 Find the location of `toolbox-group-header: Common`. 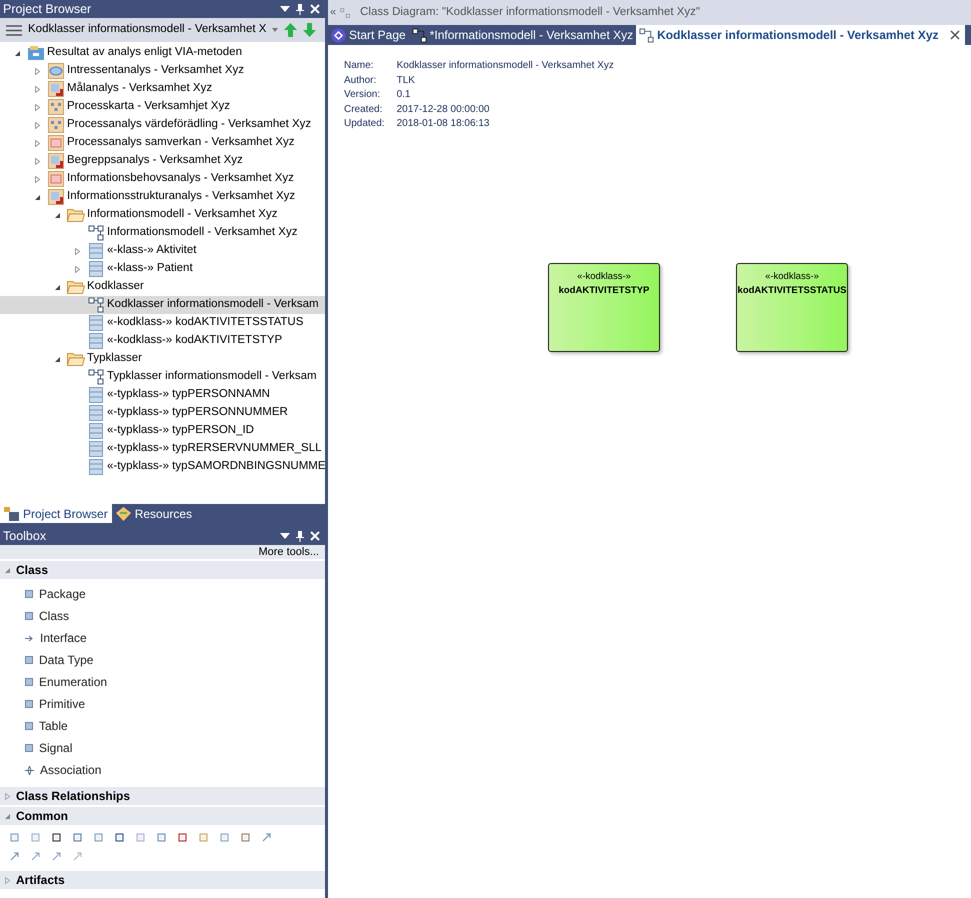

toolbox-group-header: Common is located at coordinates (162, 816).